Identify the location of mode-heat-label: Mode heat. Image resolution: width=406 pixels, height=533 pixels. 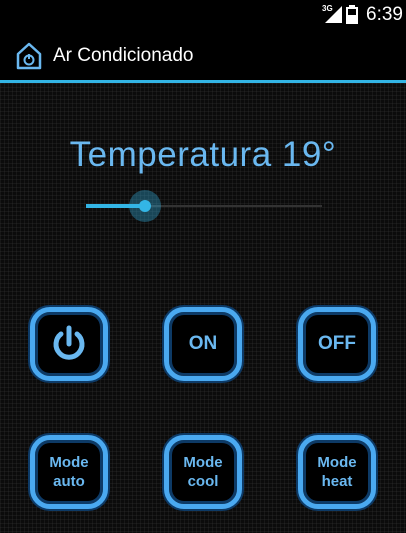
(337, 472).